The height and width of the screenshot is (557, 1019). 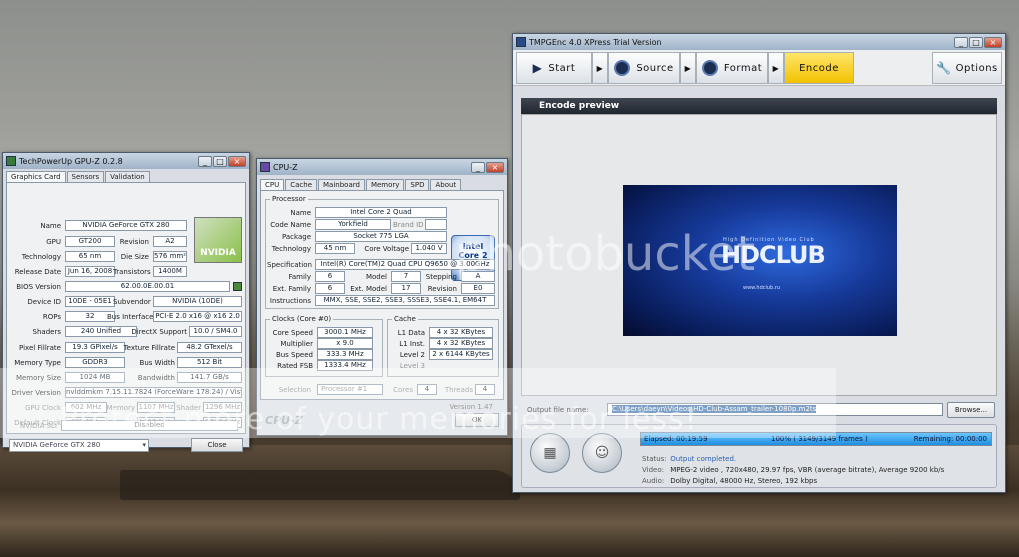 I want to click on options-label: Options, so click(x=976, y=68).